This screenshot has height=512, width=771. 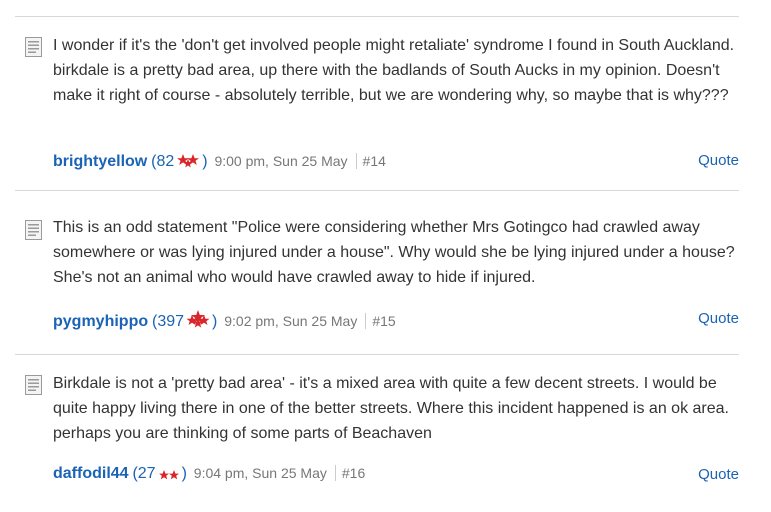 What do you see at coordinates (281, 161) in the screenshot?
I see `post-time: 9:00 pm, Sun 25 May` at bounding box center [281, 161].